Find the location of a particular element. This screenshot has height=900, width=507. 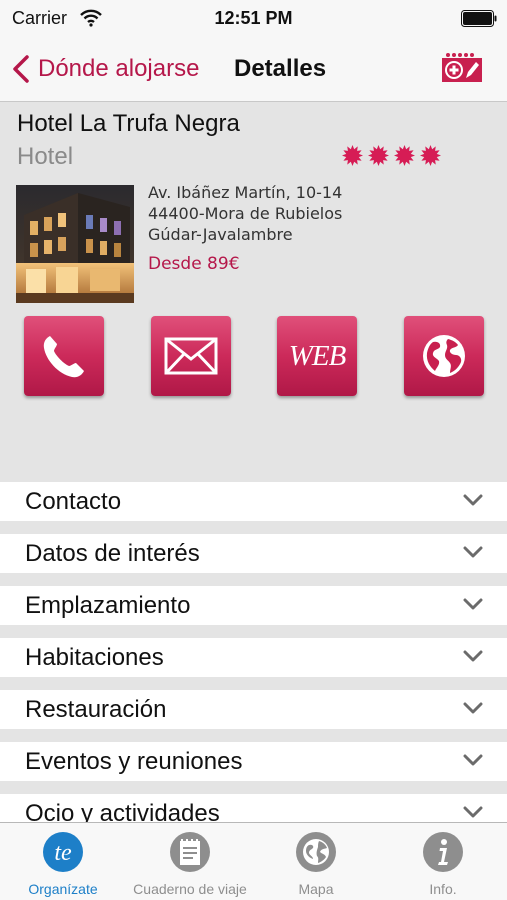

section-row: Emplazamiento is located at coordinates (253, 605).